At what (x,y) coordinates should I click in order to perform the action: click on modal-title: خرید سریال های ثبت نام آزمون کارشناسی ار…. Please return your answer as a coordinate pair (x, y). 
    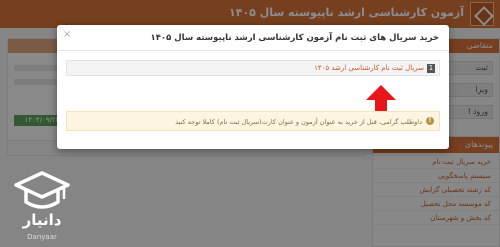
    Looking at the image, I should click on (294, 38).